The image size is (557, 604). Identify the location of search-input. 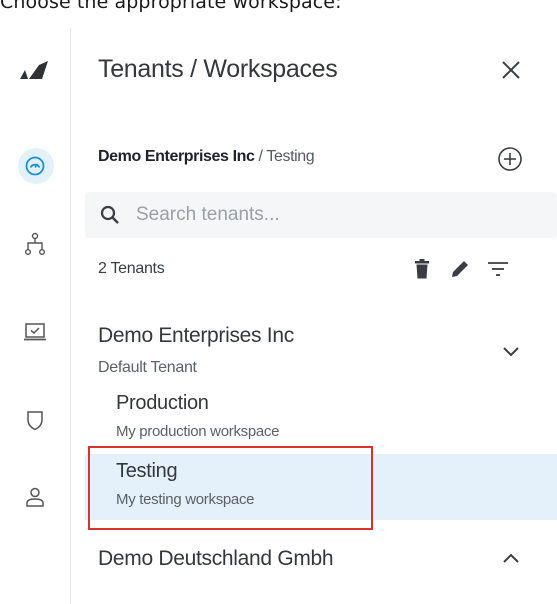
(326, 215).